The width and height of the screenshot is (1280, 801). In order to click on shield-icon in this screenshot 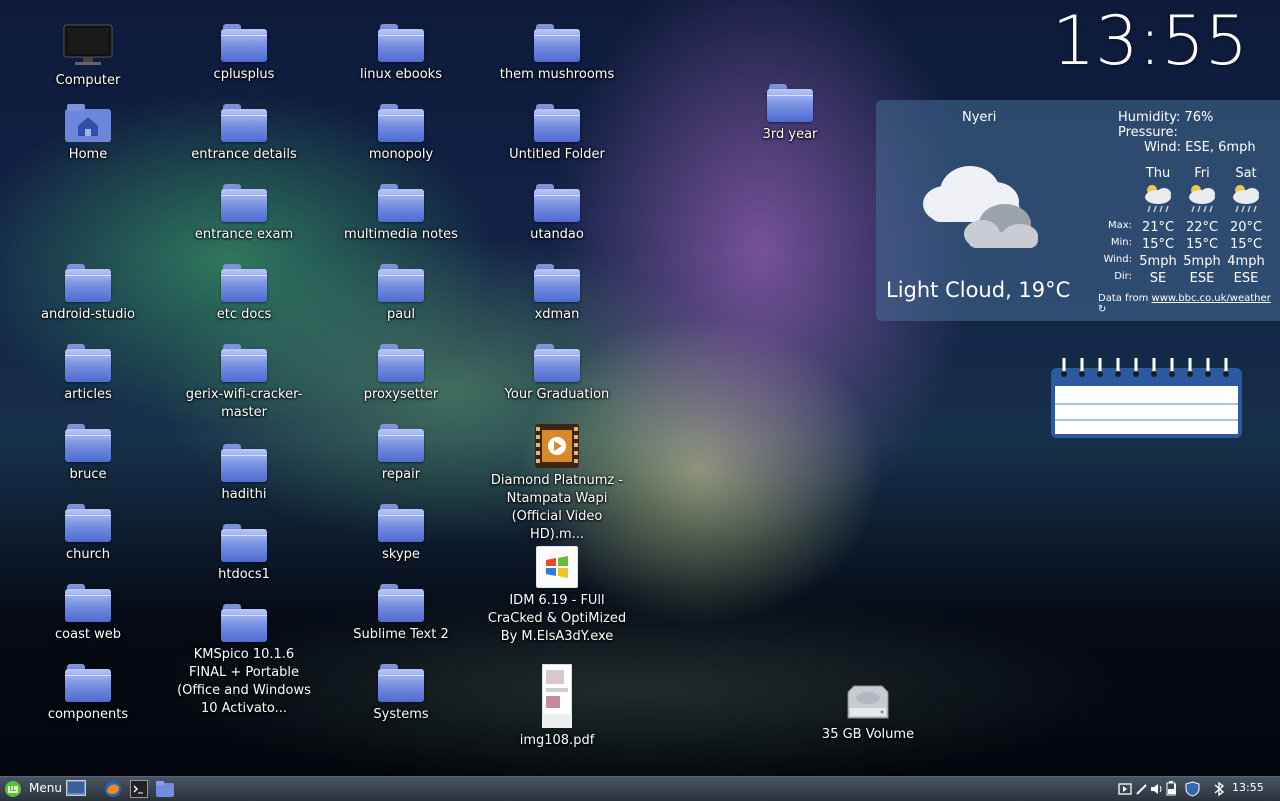, I will do `click(1192, 789)`.